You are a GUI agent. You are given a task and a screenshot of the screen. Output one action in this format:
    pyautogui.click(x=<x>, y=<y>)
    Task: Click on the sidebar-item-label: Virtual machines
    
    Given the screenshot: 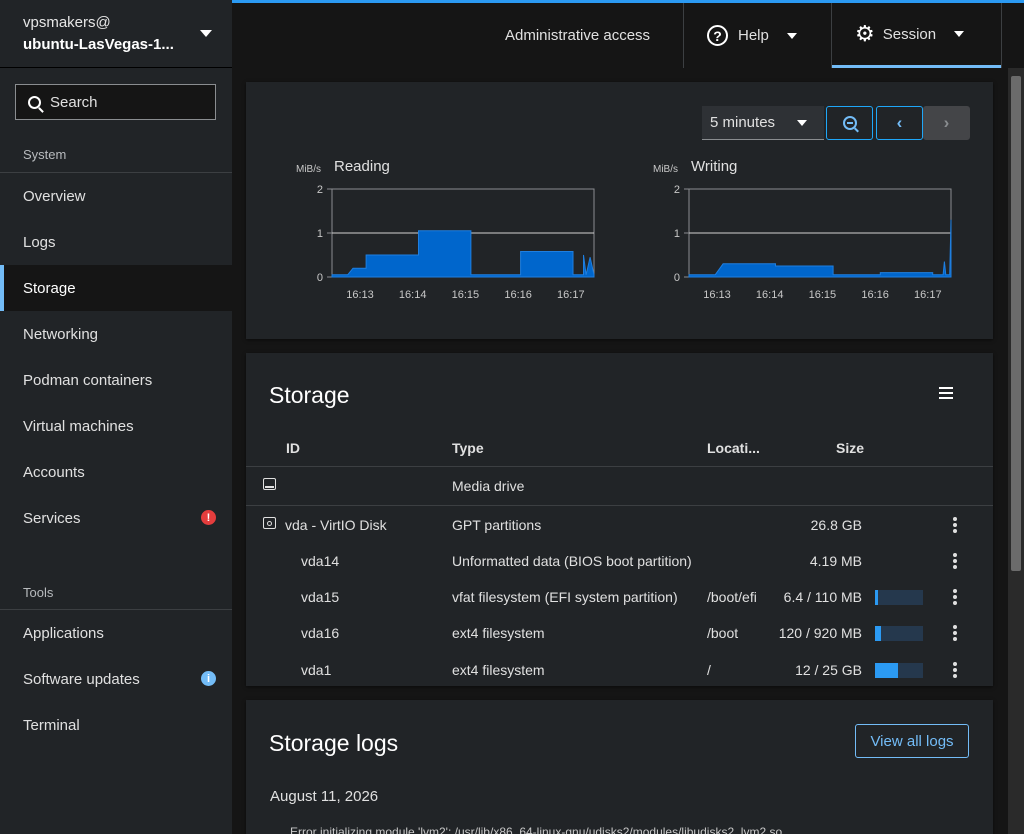 What is the action you would take?
    pyautogui.click(x=78, y=426)
    